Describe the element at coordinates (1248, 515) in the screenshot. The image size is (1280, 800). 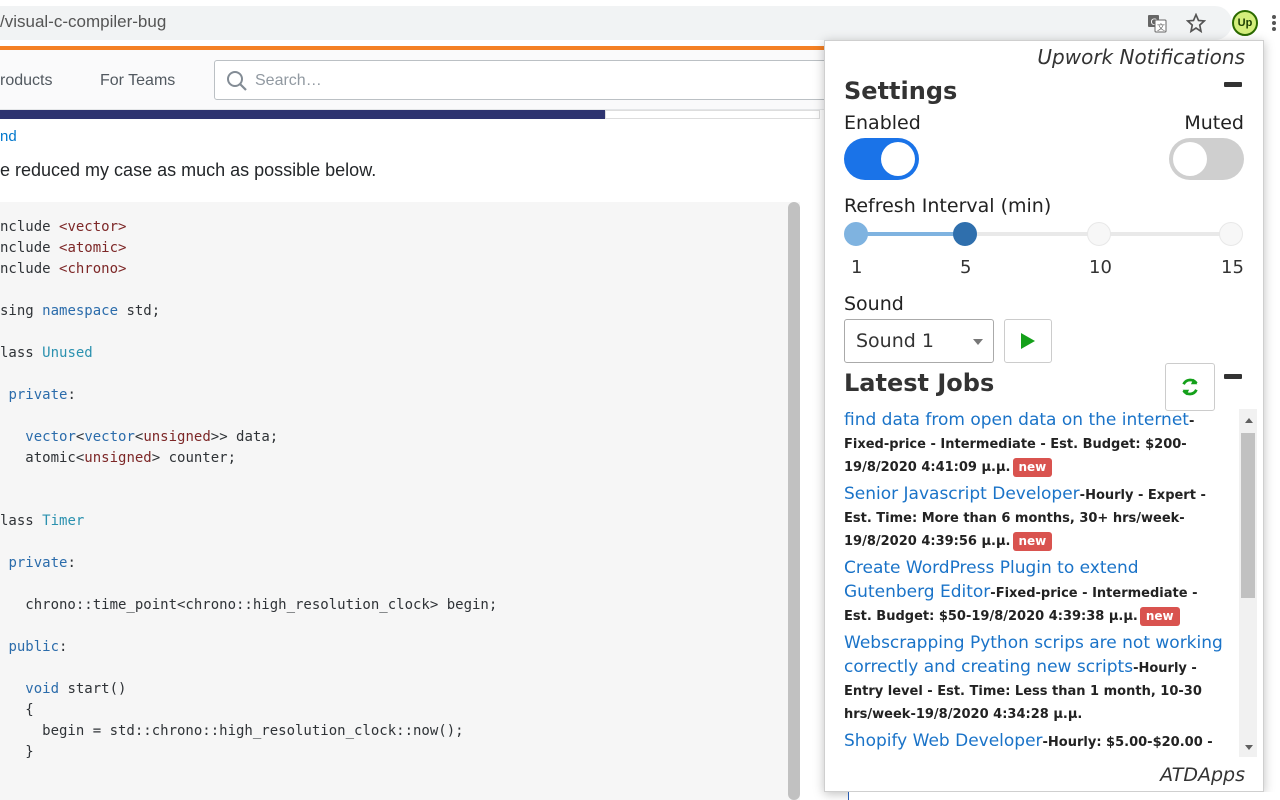
I see `jobs-scrollbar-thumb` at that location.